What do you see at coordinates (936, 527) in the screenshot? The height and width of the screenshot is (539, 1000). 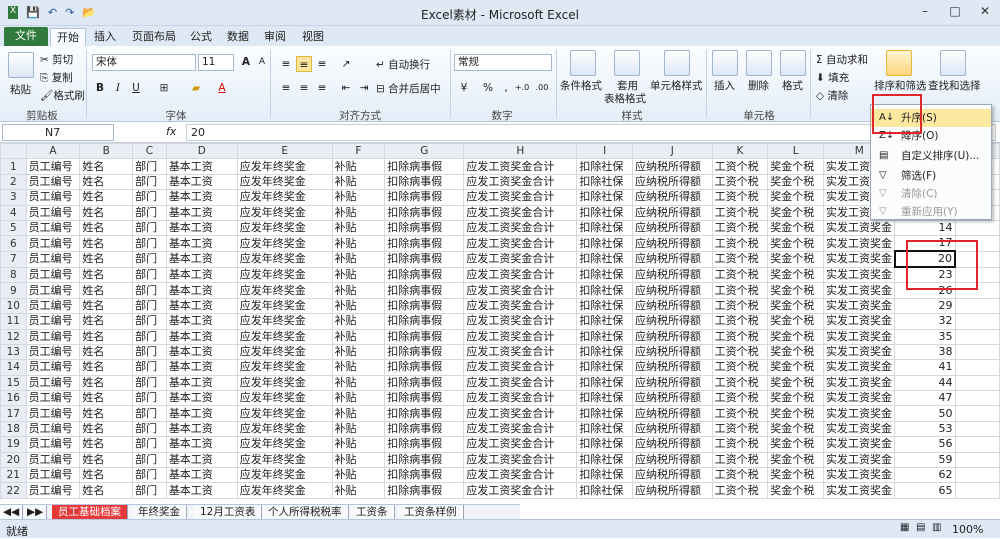 I see `view-pagebreak-icon: ▥` at bounding box center [936, 527].